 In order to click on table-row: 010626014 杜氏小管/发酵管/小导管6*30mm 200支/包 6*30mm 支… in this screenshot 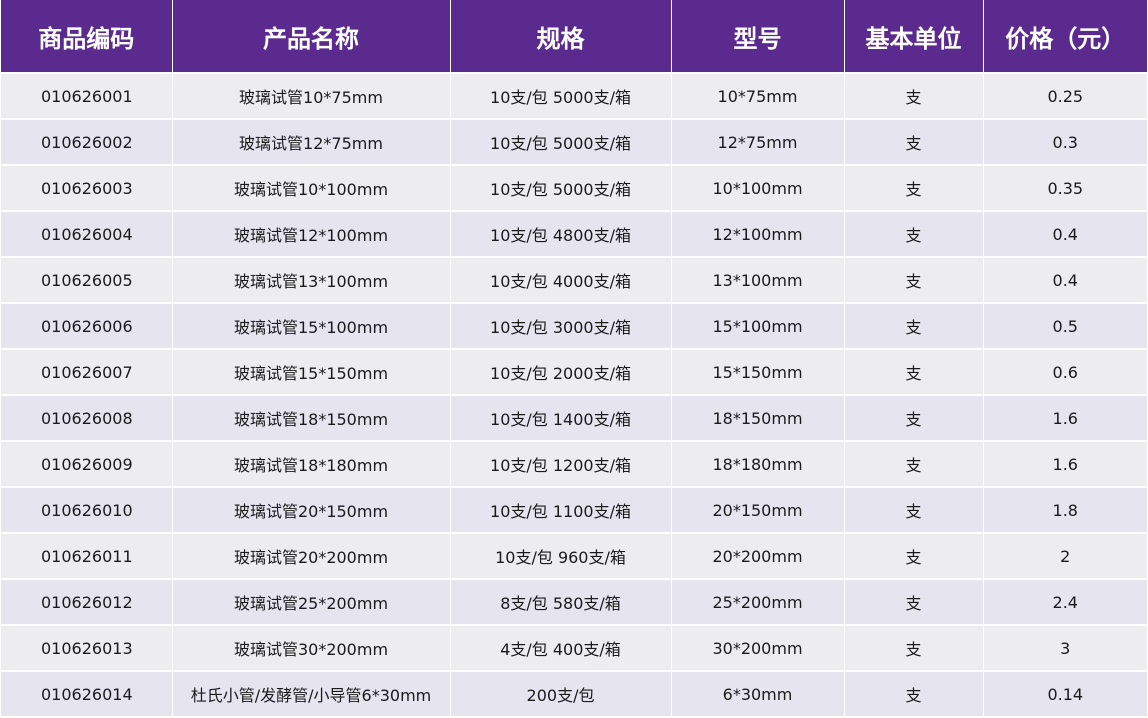, I will do `click(574, 694)`.